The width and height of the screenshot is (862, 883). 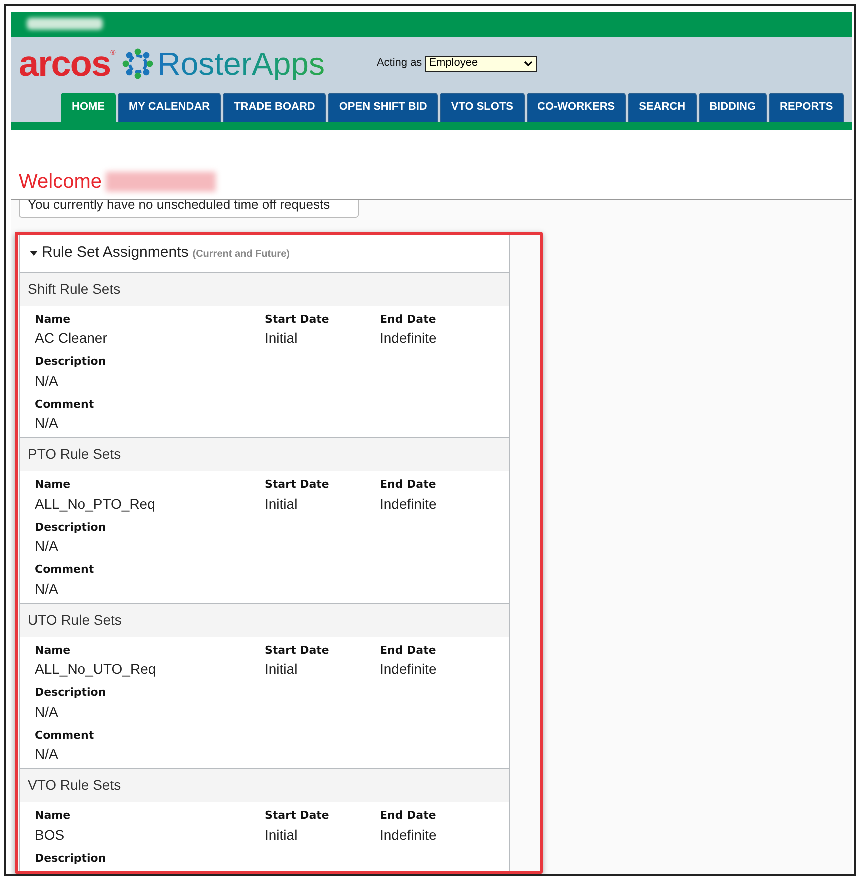 I want to click on collapse-toggle, so click(x=34, y=253).